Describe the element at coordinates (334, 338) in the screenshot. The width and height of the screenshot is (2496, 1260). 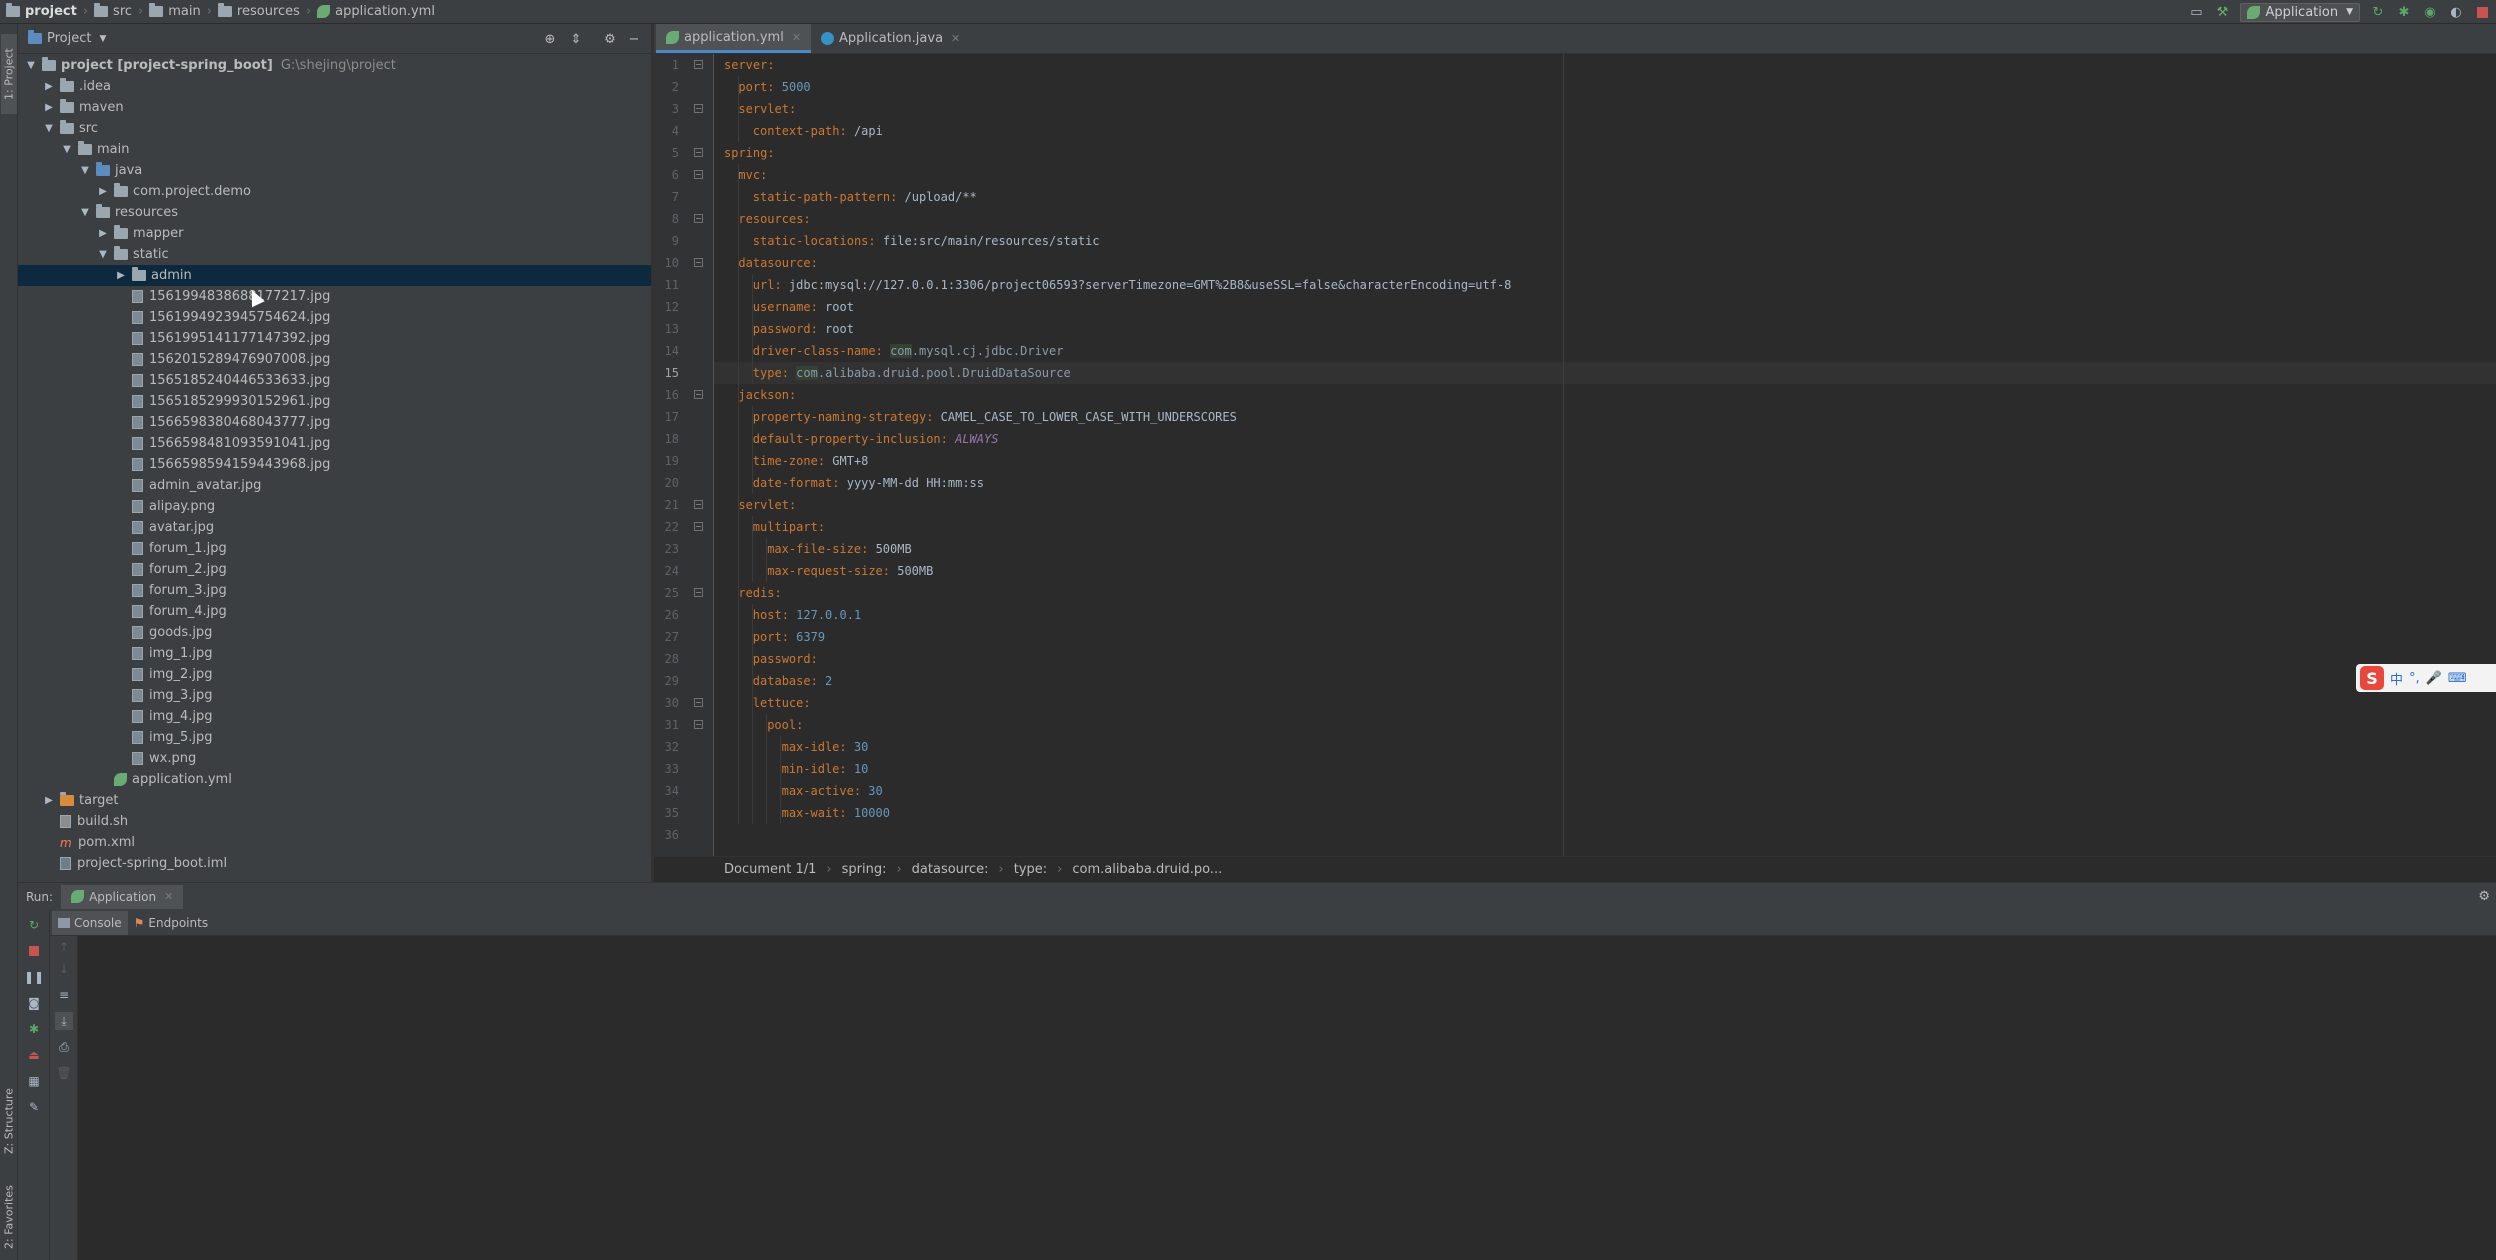
I see `tree-file-item: 1561995141177147392.jpg` at that location.